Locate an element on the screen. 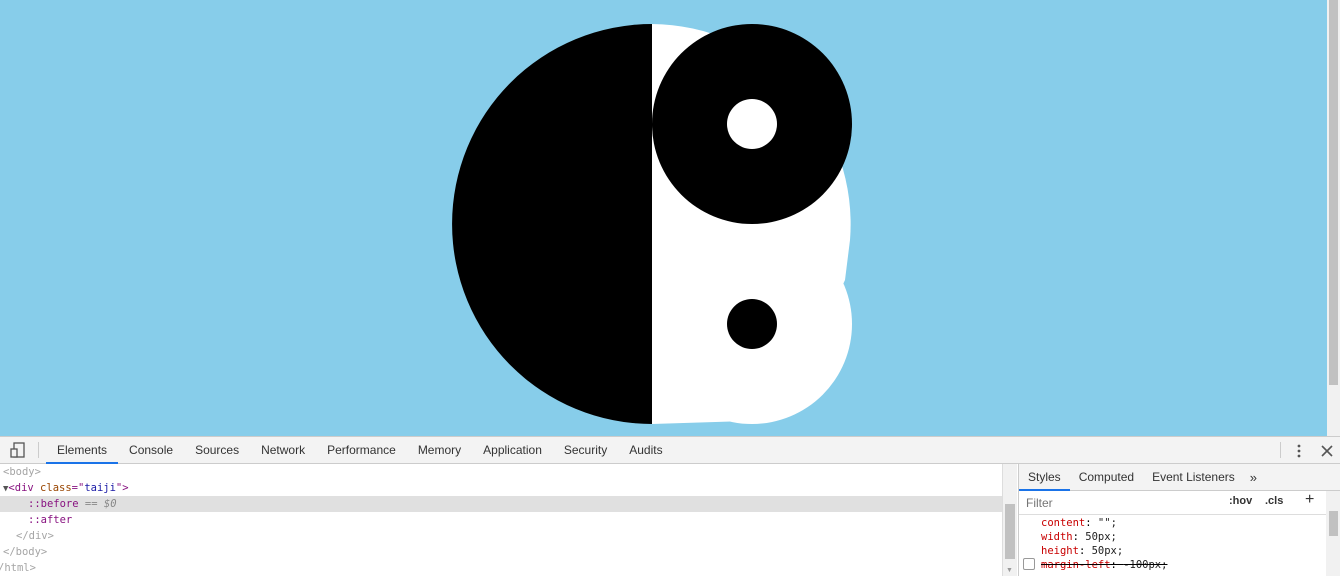  css-rule-height: height: 50px; is located at coordinates (1082, 551).